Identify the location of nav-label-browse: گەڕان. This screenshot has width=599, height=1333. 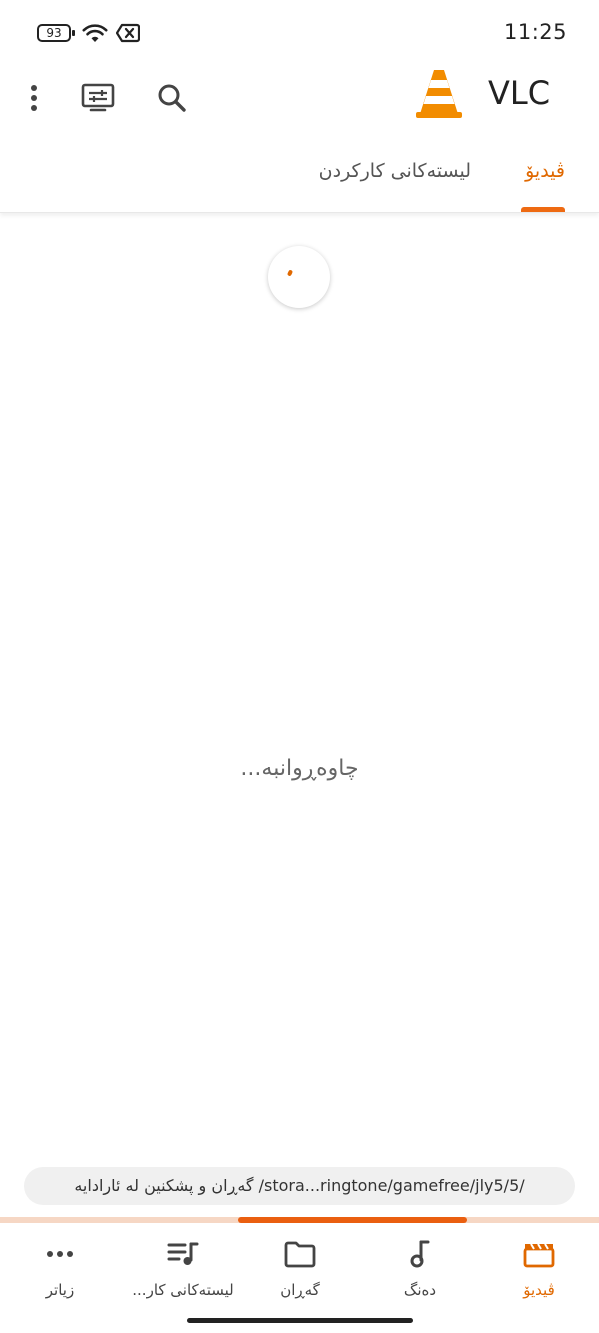
(300, 1290).